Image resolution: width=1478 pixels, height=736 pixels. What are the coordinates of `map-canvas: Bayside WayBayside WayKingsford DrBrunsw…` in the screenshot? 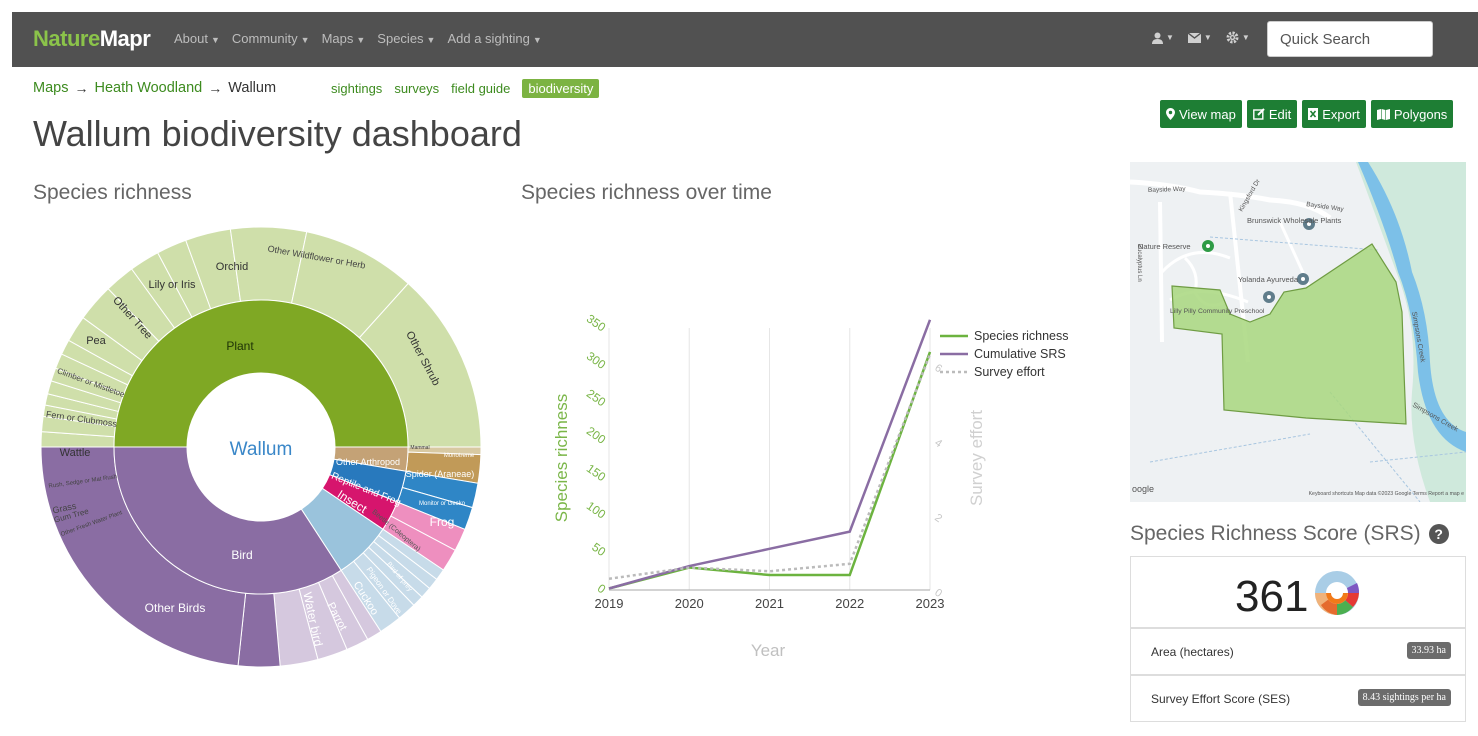 It's located at (1298, 332).